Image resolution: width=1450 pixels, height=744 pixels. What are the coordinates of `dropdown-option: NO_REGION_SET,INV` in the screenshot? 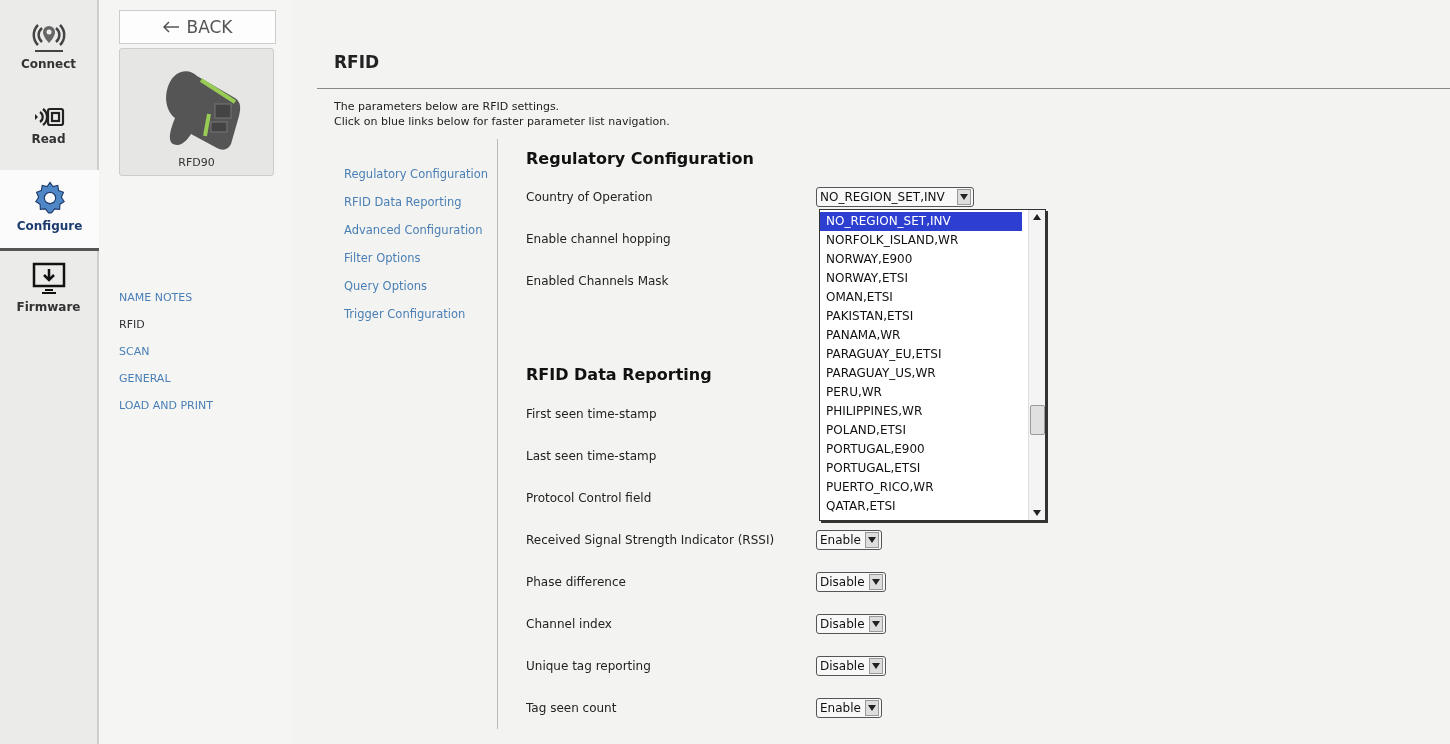 It's located at (921, 222).